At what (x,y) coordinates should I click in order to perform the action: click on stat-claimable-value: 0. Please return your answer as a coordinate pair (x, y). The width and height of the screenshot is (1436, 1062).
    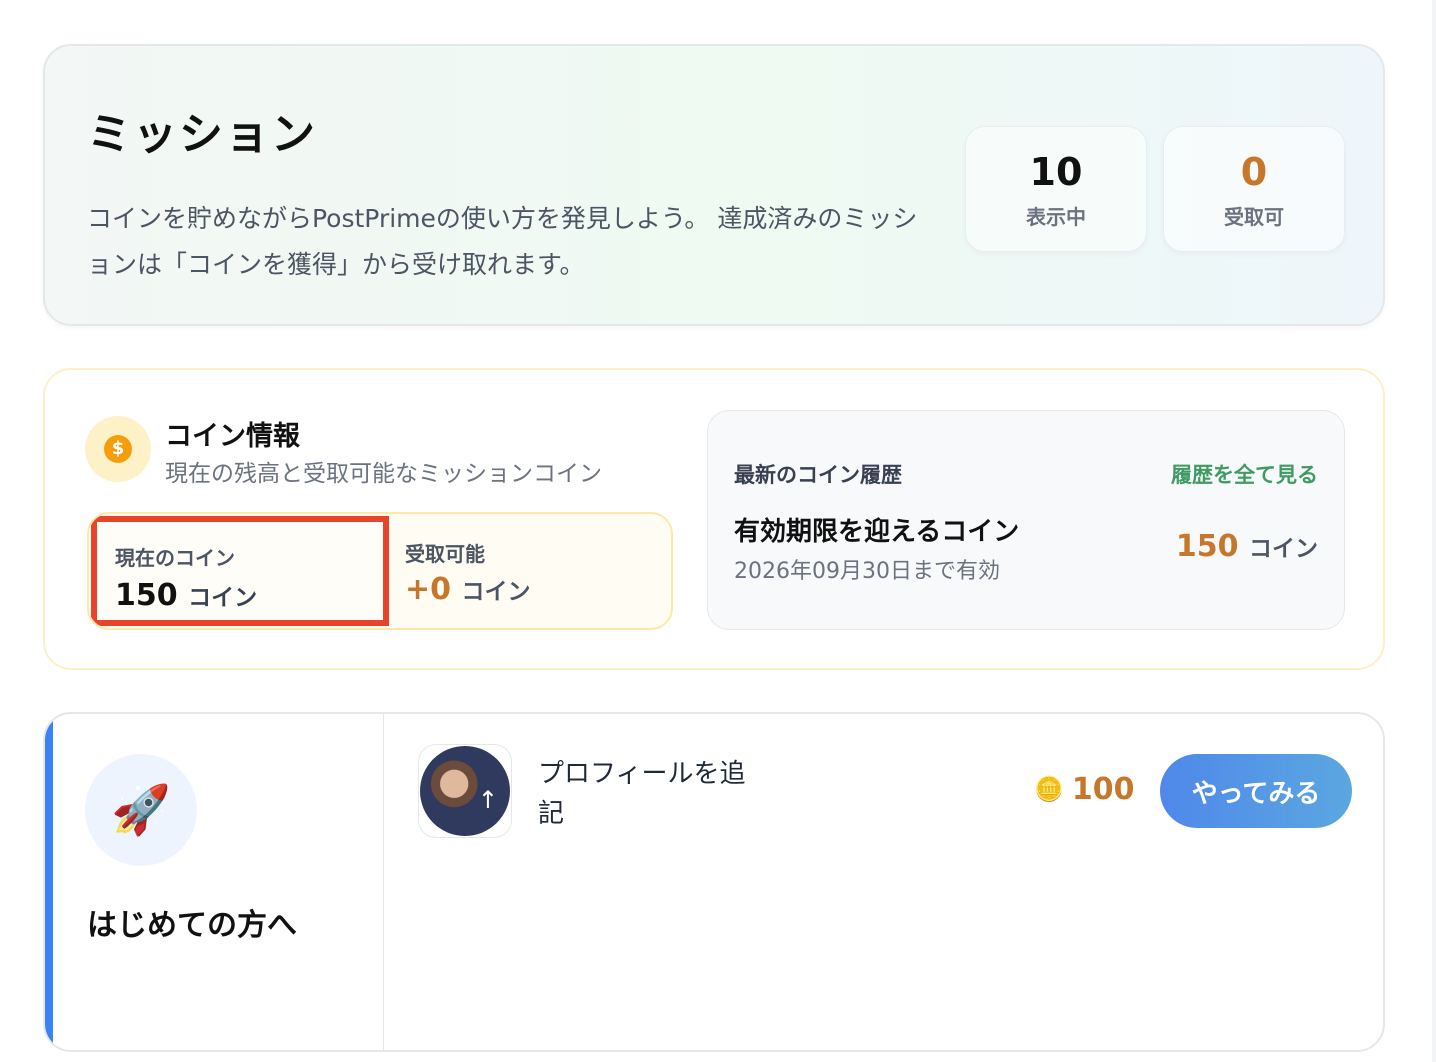
    Looking at the image, I should click on (1254, 172).